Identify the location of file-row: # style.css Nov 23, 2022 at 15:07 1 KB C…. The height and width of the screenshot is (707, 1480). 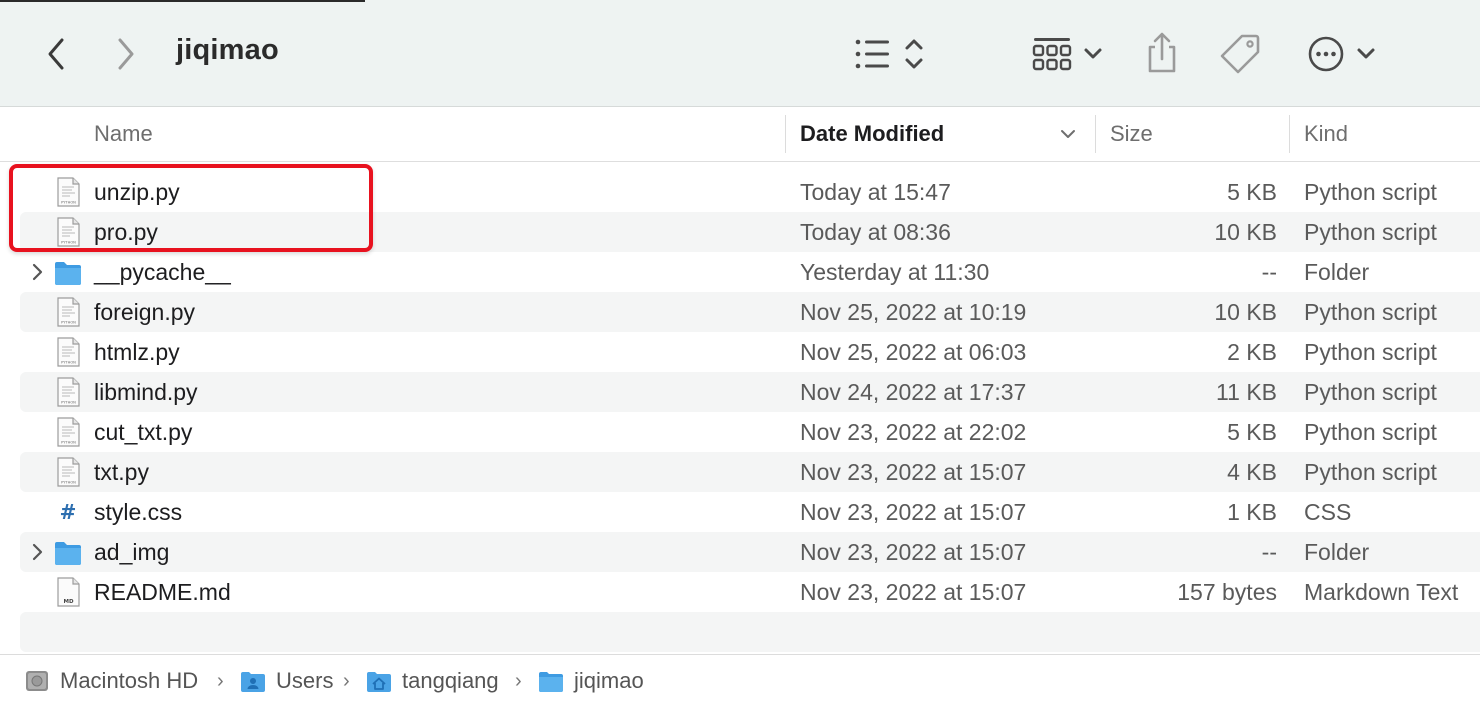
(750, 512).